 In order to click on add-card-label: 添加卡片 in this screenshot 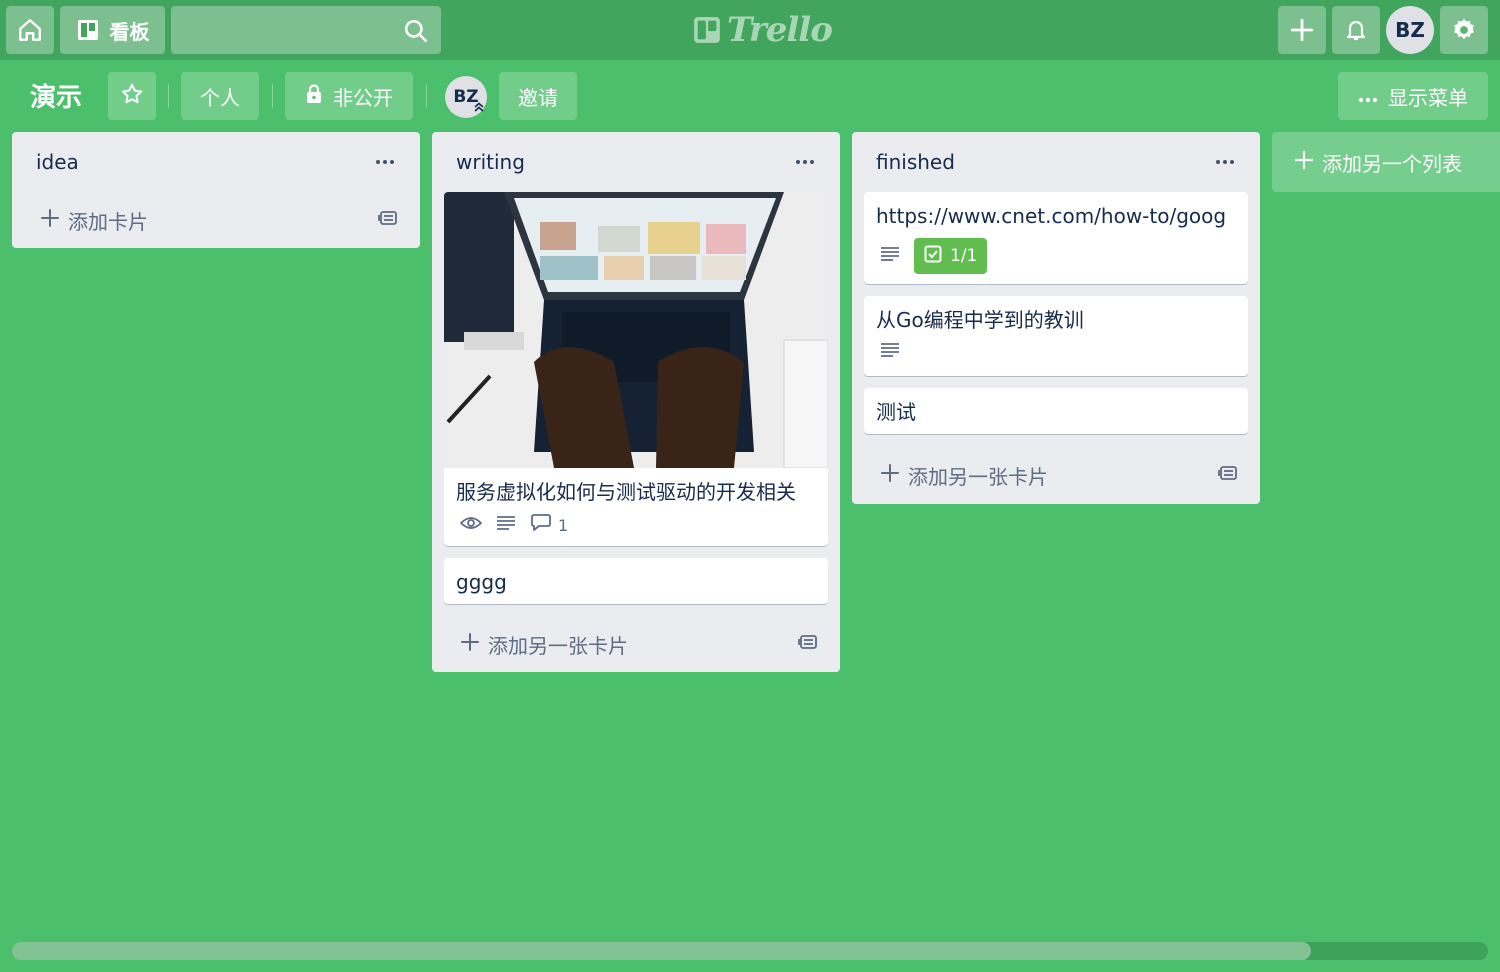, I will do `click(108, 221)`.